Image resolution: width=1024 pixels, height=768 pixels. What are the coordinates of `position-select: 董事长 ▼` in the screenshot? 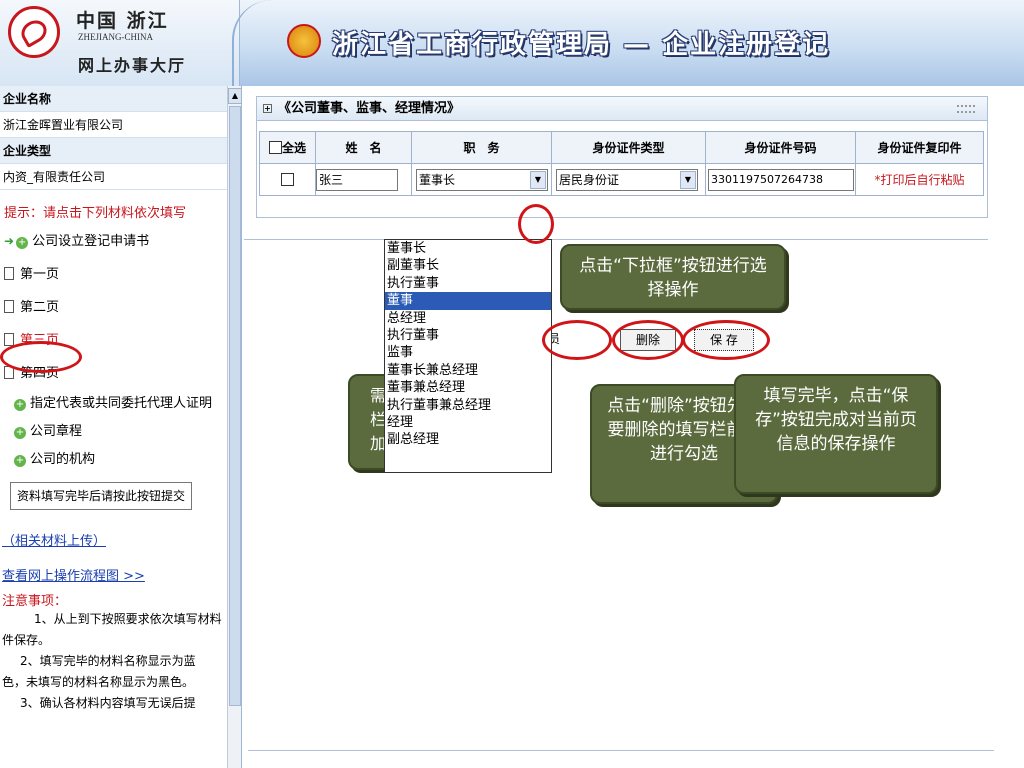 It's located at (482, 179).